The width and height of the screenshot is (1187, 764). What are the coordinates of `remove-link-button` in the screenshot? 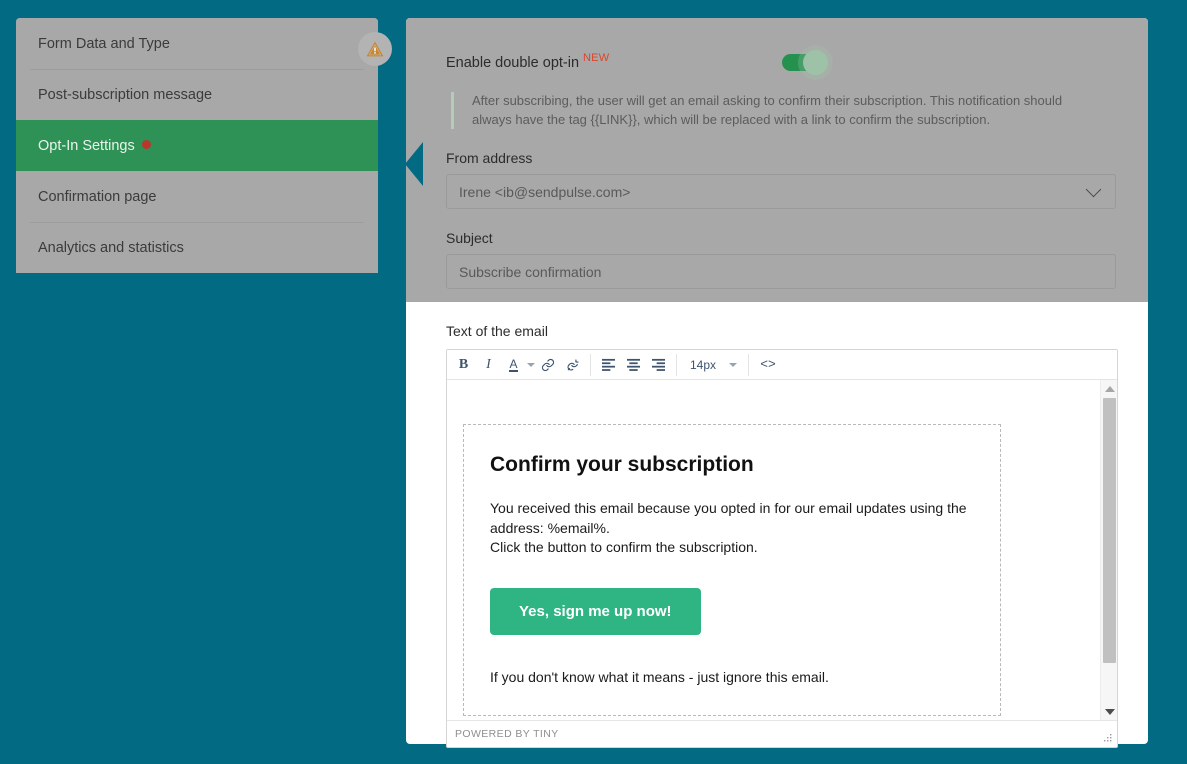 It's located at (572, 365).